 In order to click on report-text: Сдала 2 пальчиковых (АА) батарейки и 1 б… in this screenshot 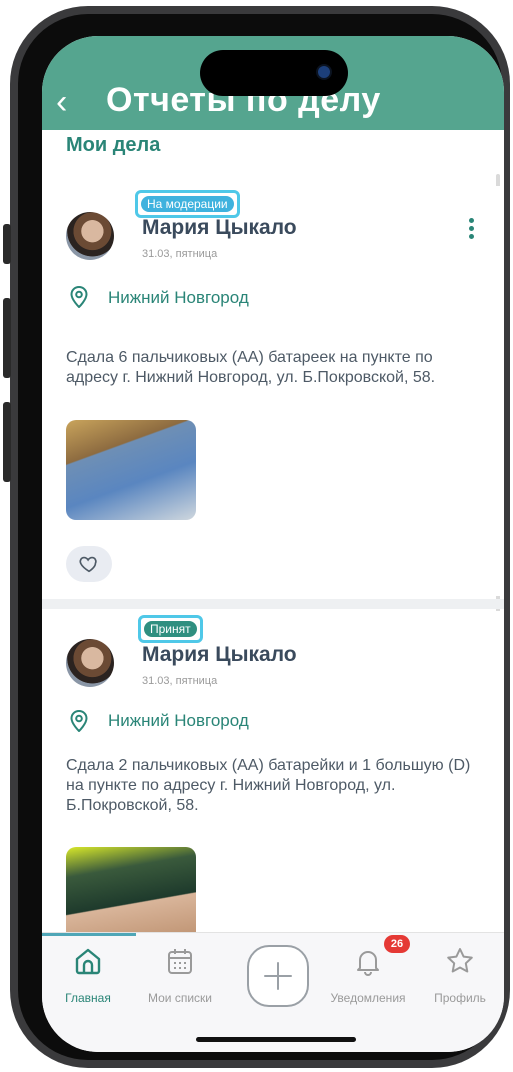, I will do `click(268, 785)`.